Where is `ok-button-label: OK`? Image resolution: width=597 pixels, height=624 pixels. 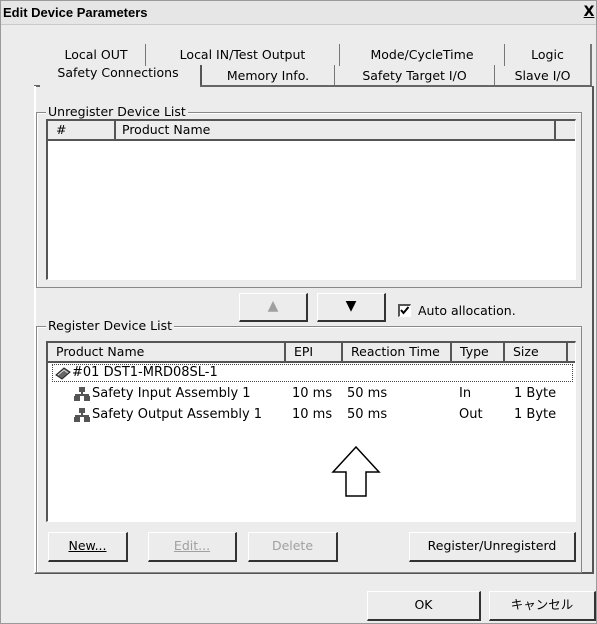
ok-button-label: OK is located at coordinates (423, 604).